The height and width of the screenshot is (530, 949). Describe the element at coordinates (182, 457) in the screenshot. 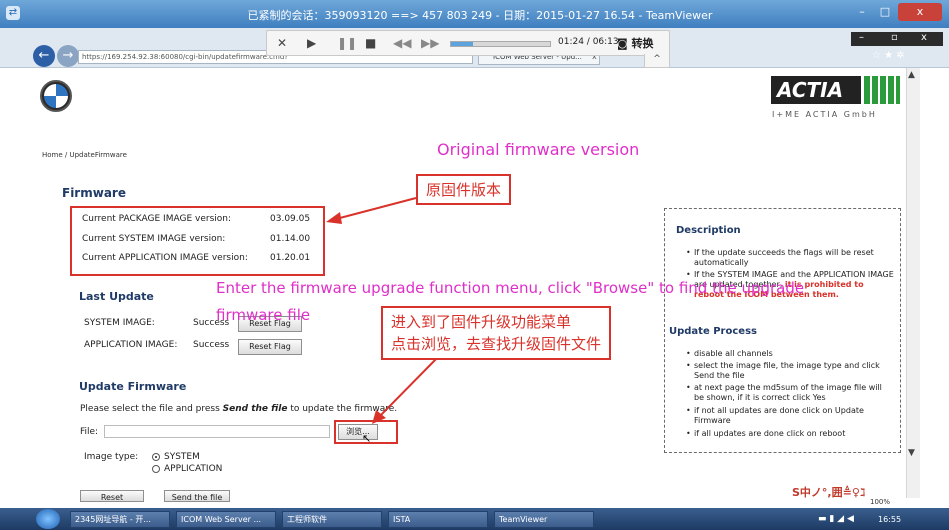

I see `system-radio-label: SYSTEM` at that location.